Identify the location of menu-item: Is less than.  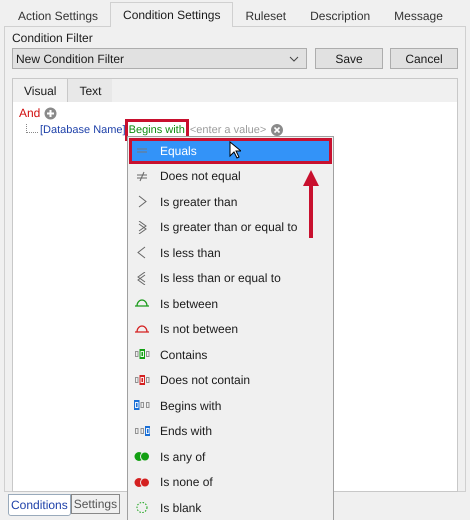
(230, 253).